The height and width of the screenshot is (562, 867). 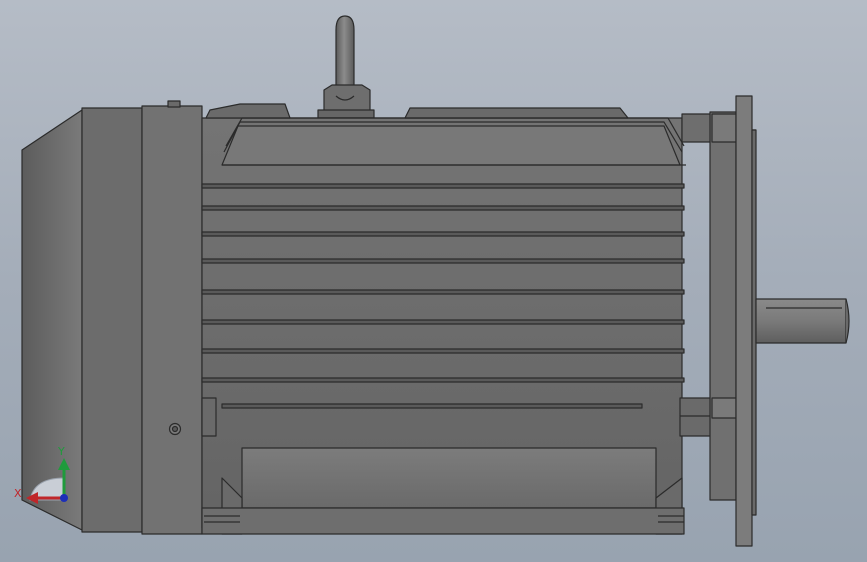 What do you see at coordinates (443, 491) in the screenshot?
I see `mounting-base` at bounding box center [443, 491].